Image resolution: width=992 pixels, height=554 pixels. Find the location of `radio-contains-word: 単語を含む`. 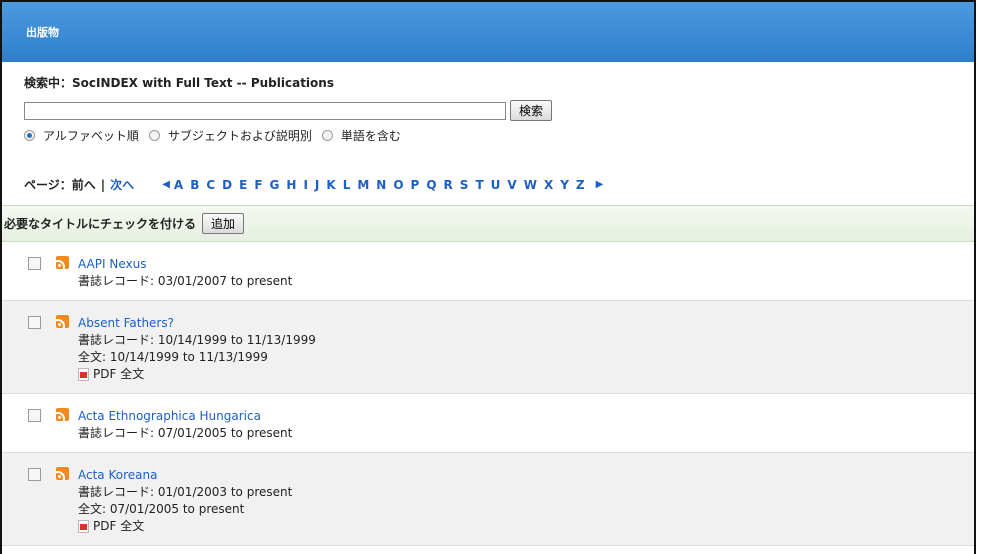

radio-contains-word: 単語を含む is located at coordinates (361, 135).